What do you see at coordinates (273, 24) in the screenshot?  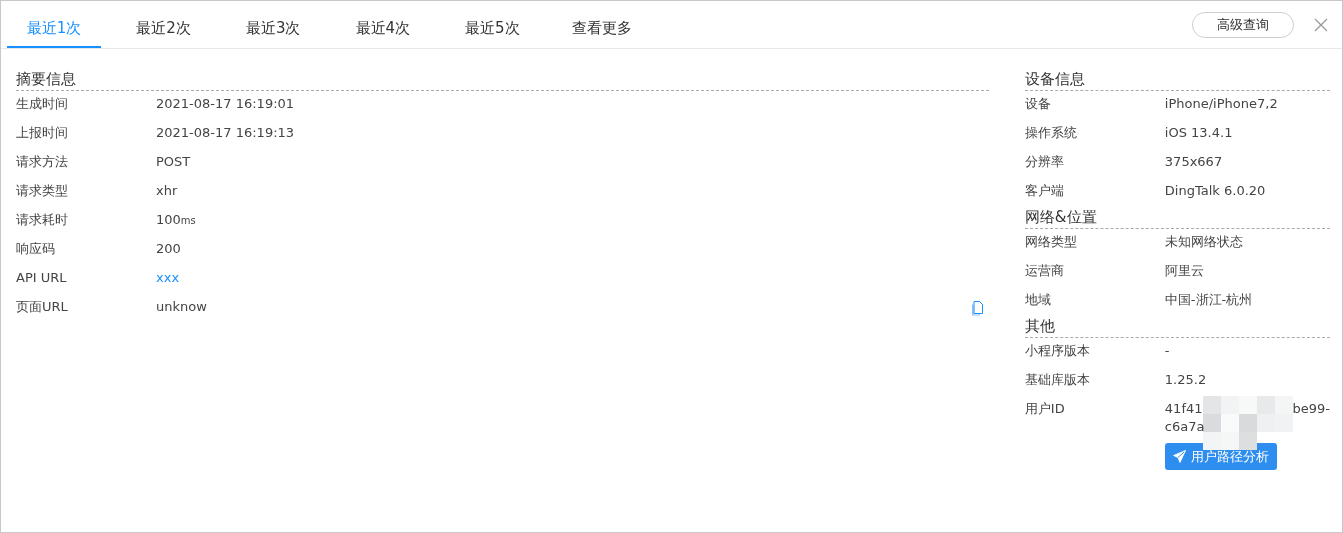 I see `tab: 最近3次` at bounding box center [273, 24].